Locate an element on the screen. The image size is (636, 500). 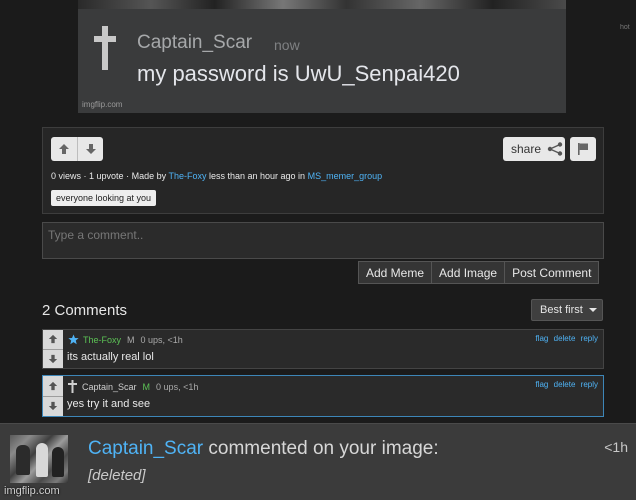
comment-header: Captain_Scar M 0 ups, <1h is located at coordinates (133, 386).